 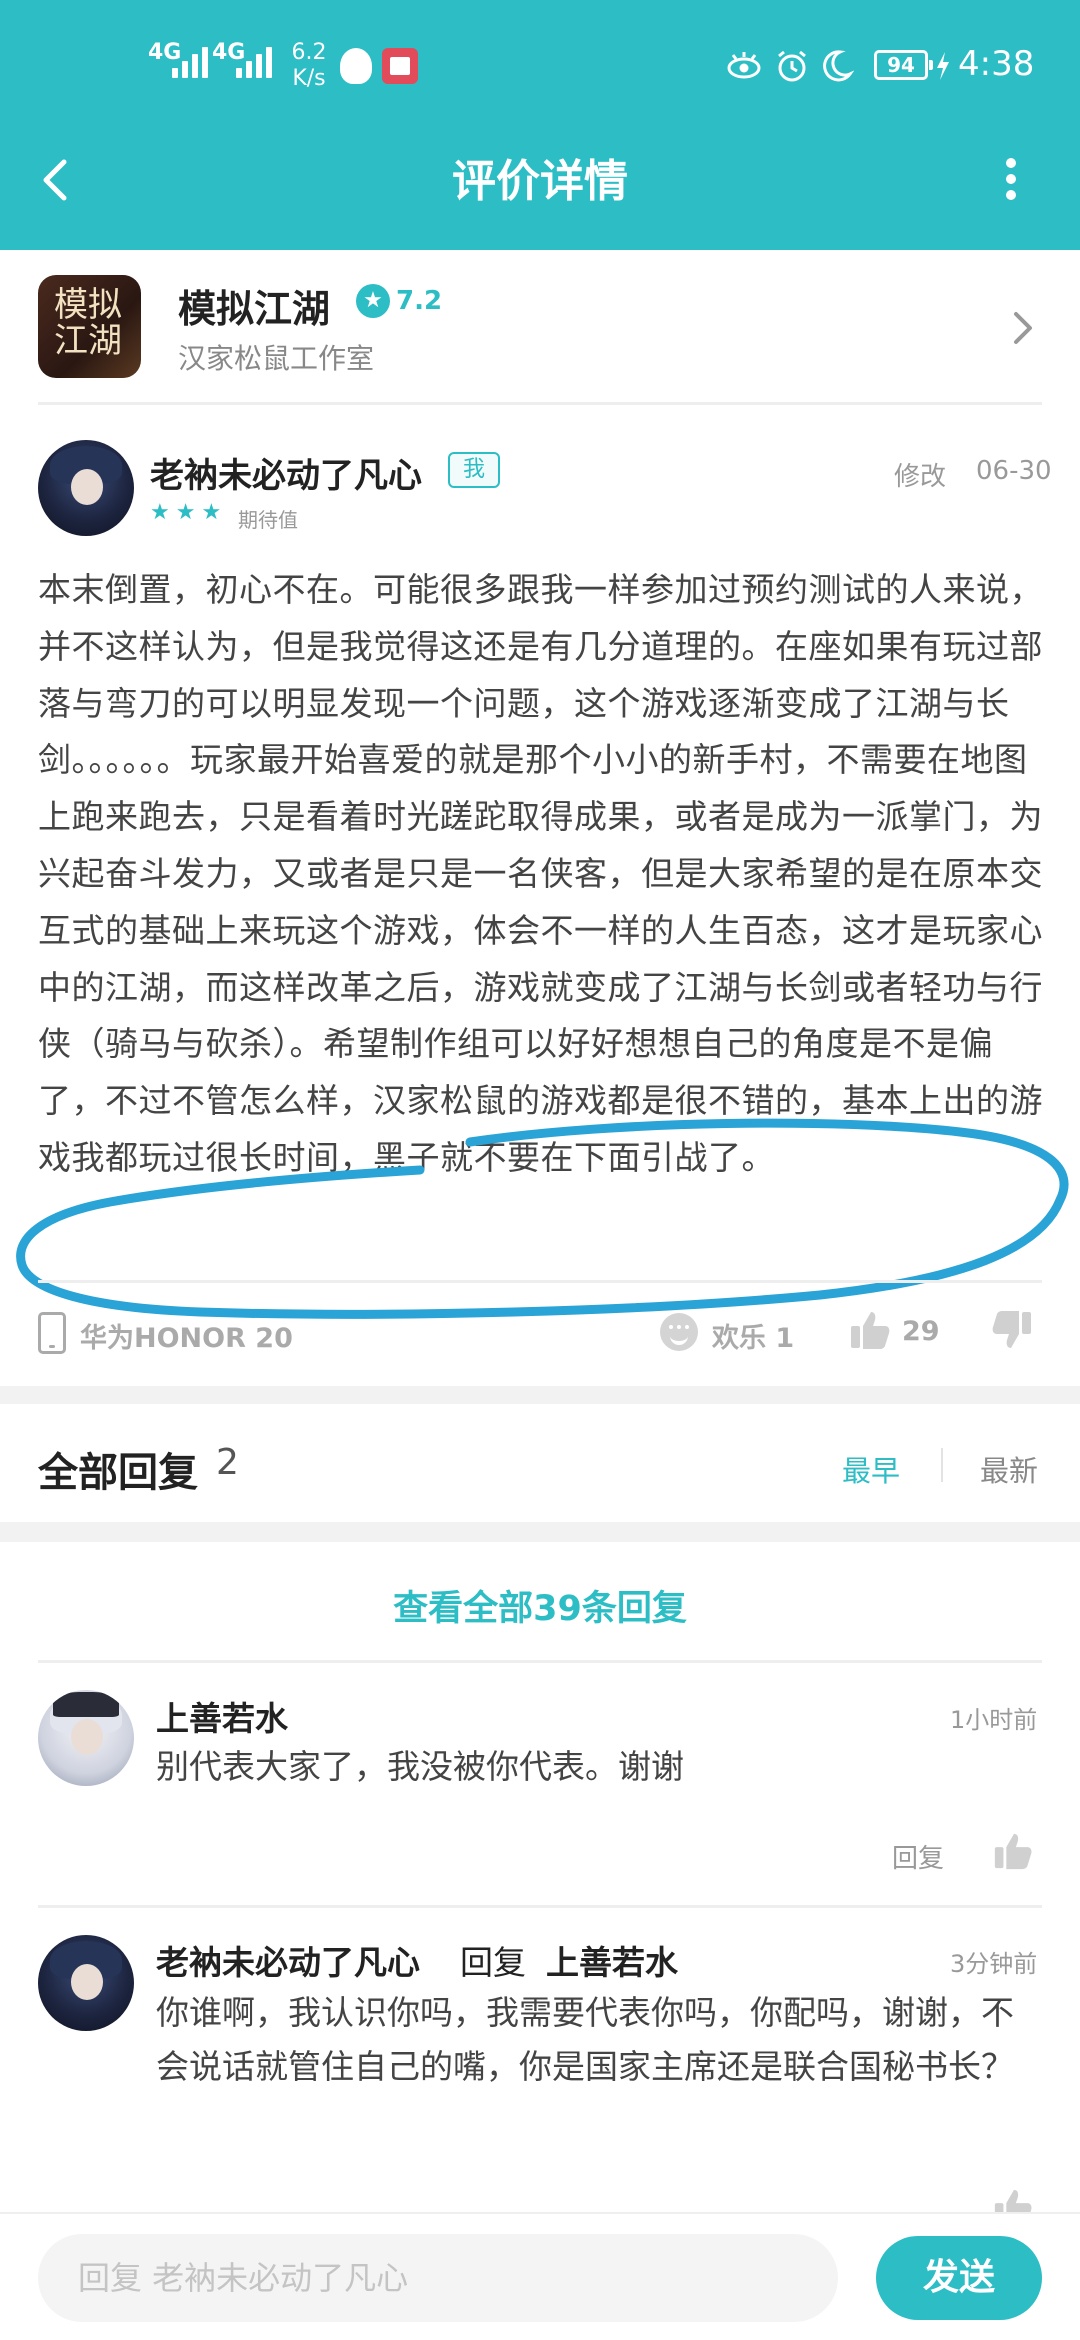 What do you see at coordinates (419, 301) in the screenshot?
I see `rating-value: 7.2` at bounding box center [419, 301].